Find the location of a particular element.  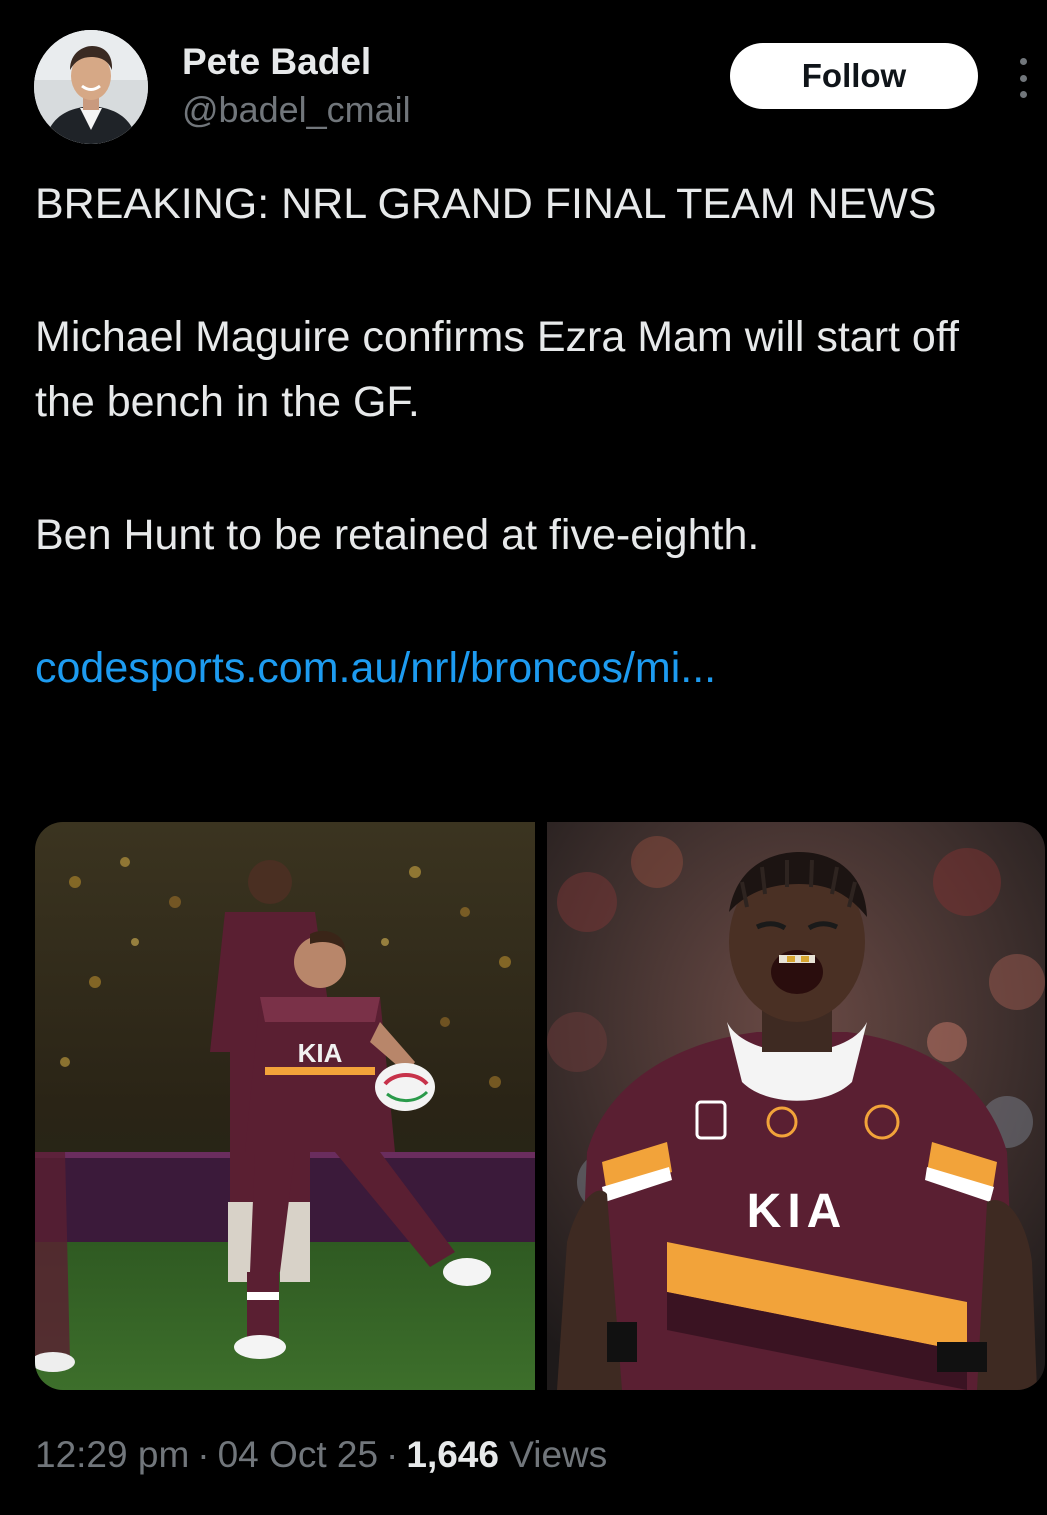

views-label: Views is located at coordinates (558, 1454).